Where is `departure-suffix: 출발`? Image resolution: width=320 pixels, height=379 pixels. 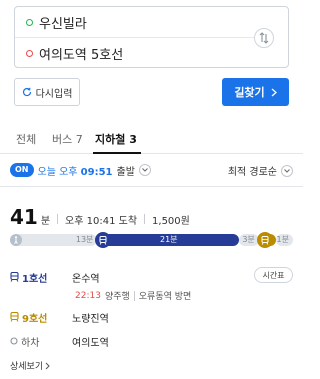
departure-suffix: 출발 is located at coordinates (125, 172).